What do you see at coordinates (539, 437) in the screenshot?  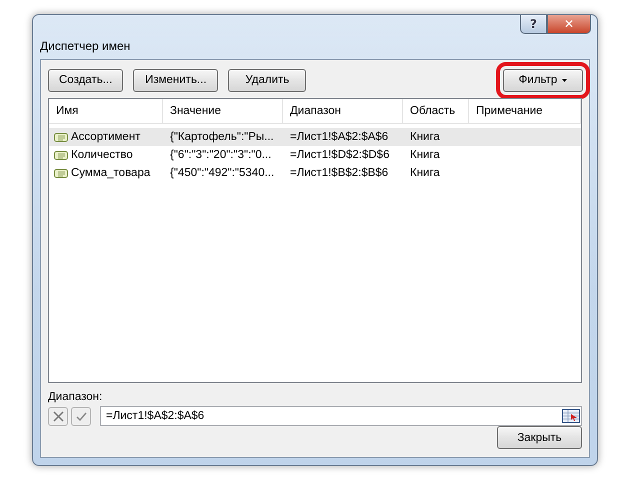 I see `close-dialog-button: Закрыть` at bounding box center [539, 437].